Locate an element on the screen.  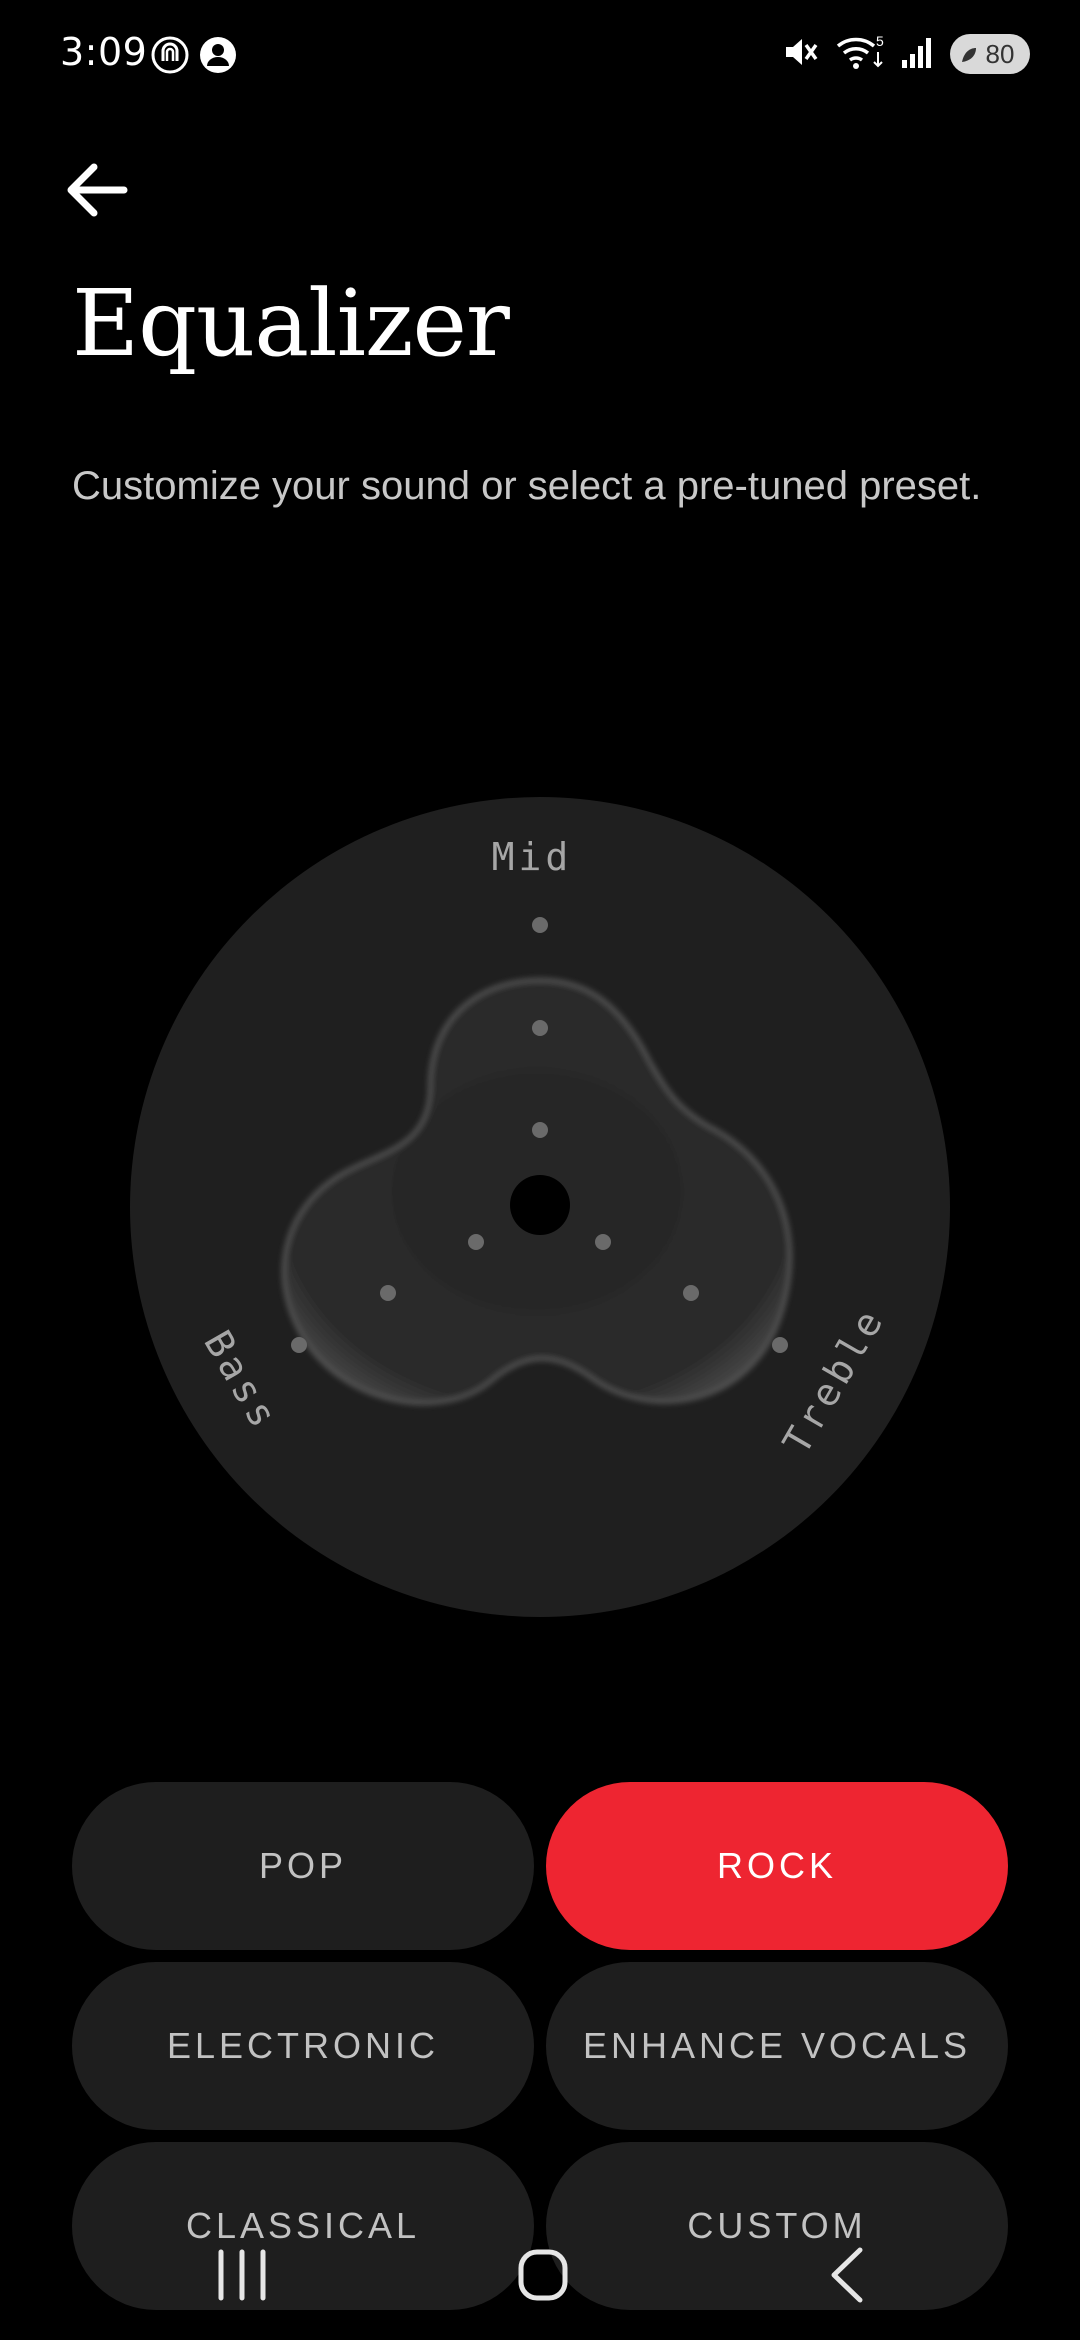
preset-electronic-button: ELECTRONIC is located at coordinates (303, 2046).